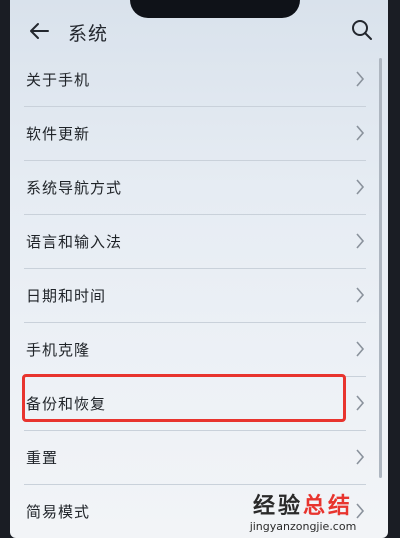 The width and height of the screenshot is (400, 538). Describe the element at coordinates (58, 350) in the screenshot. I see `settings-item-label: 手机克隆` at that location.